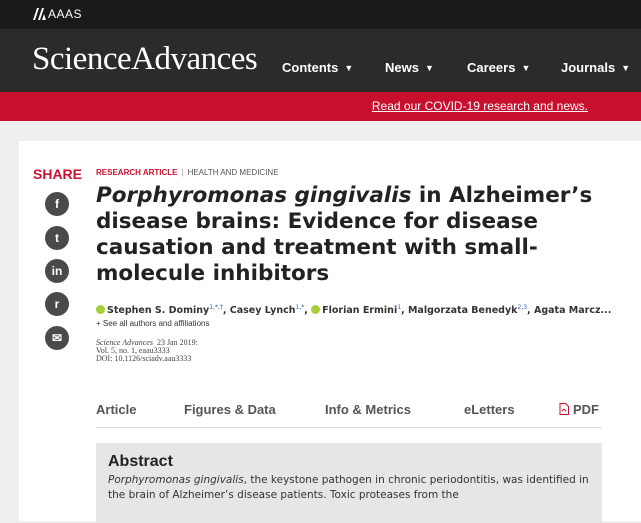  Describe the element at coordinates (116, 409) in the screenshot. I see `tab-article: Article` at that location.